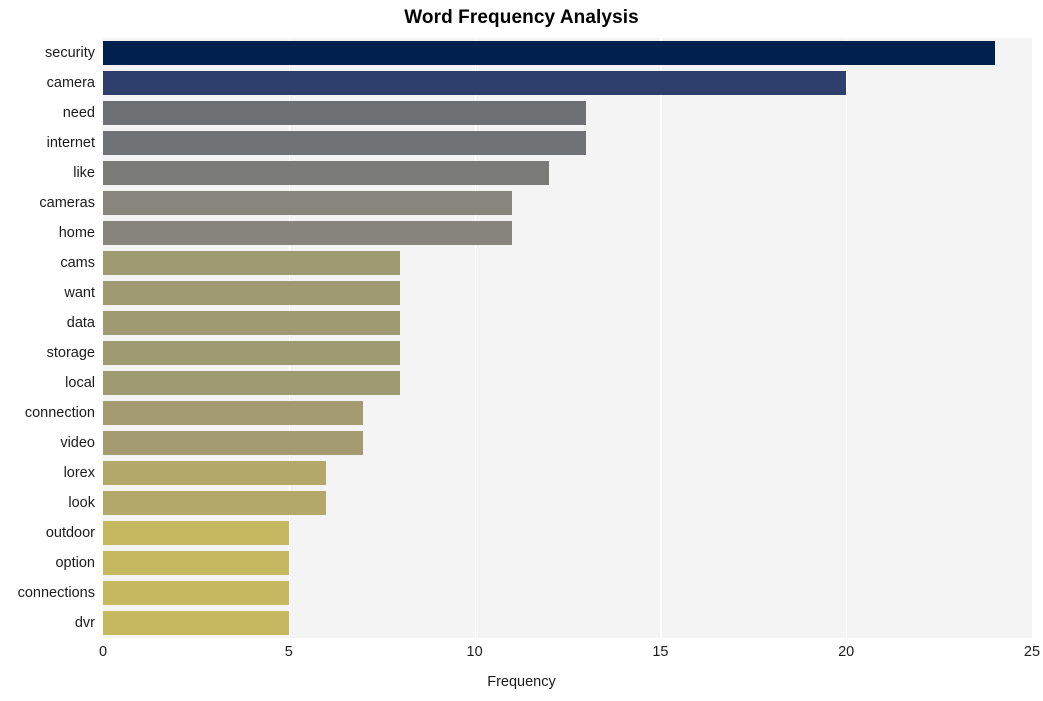  What do you see at coordinates (84, 173) in the screenshot?
I see `y-tick-label-like: like` at bounding box center [84, 173].